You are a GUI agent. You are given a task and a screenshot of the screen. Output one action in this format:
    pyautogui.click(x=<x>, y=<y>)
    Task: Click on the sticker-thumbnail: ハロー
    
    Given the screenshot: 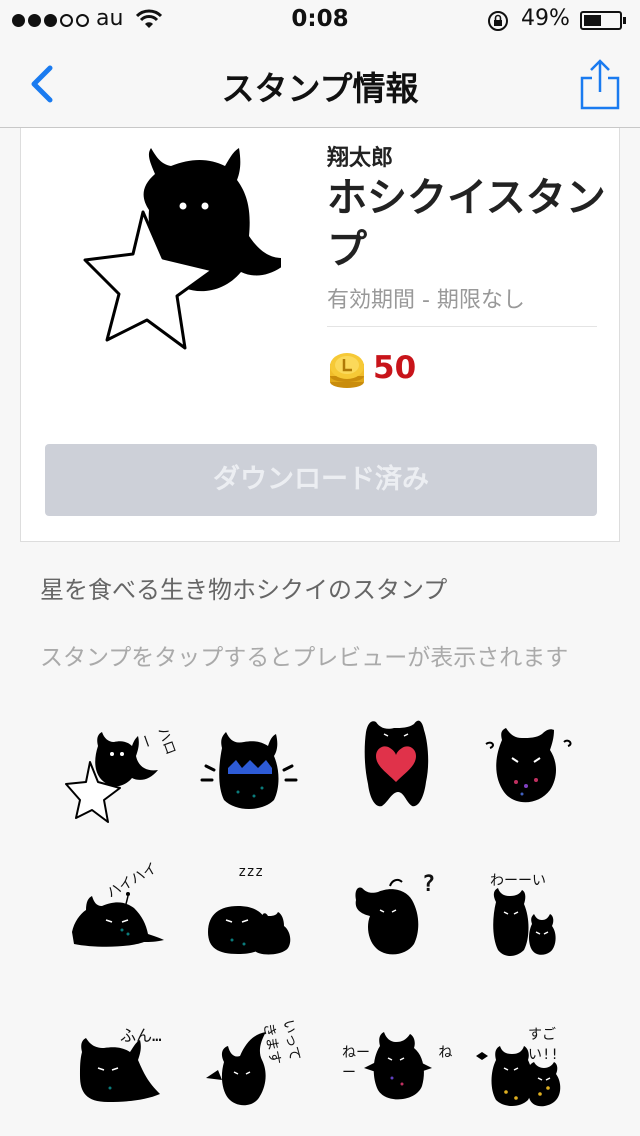 What is the action you would take?
    pyautogui.click(x=122, y=770)
    